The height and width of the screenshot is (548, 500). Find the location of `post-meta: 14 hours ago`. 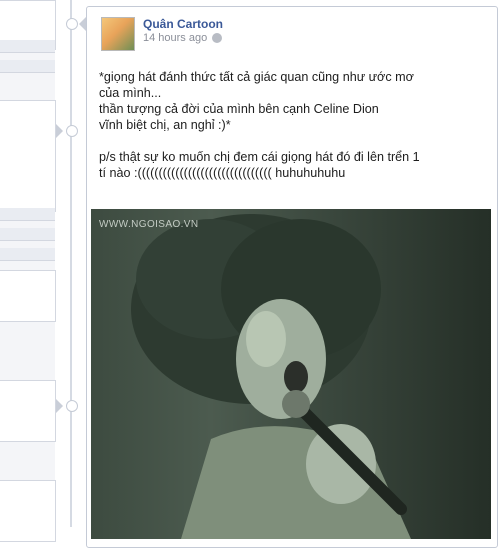

post-meta: 14 hours ago is located at coordinates (183, 38).